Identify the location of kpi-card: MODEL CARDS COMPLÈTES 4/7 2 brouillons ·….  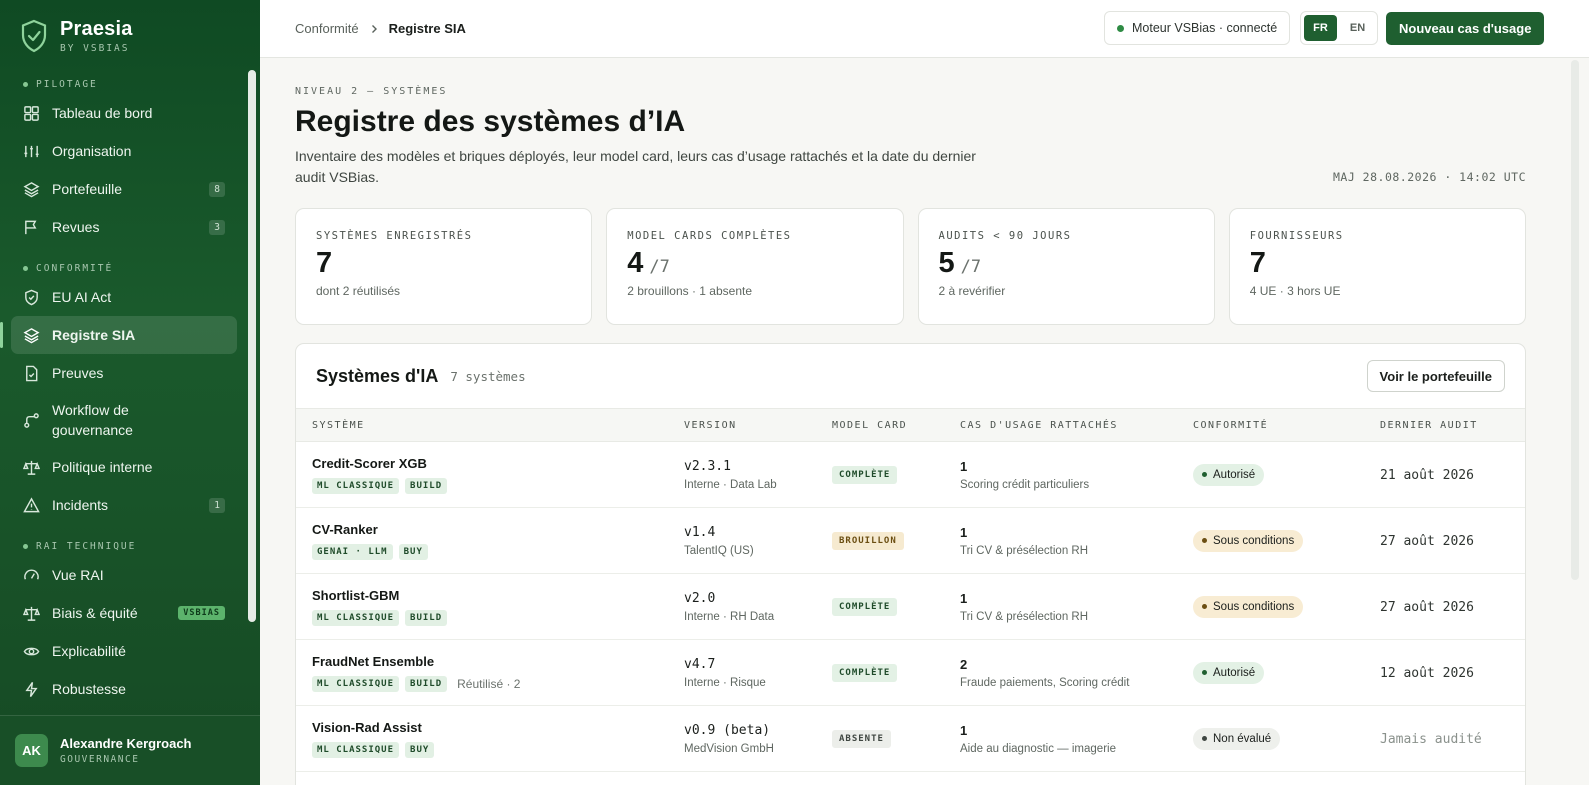
(755, 266).